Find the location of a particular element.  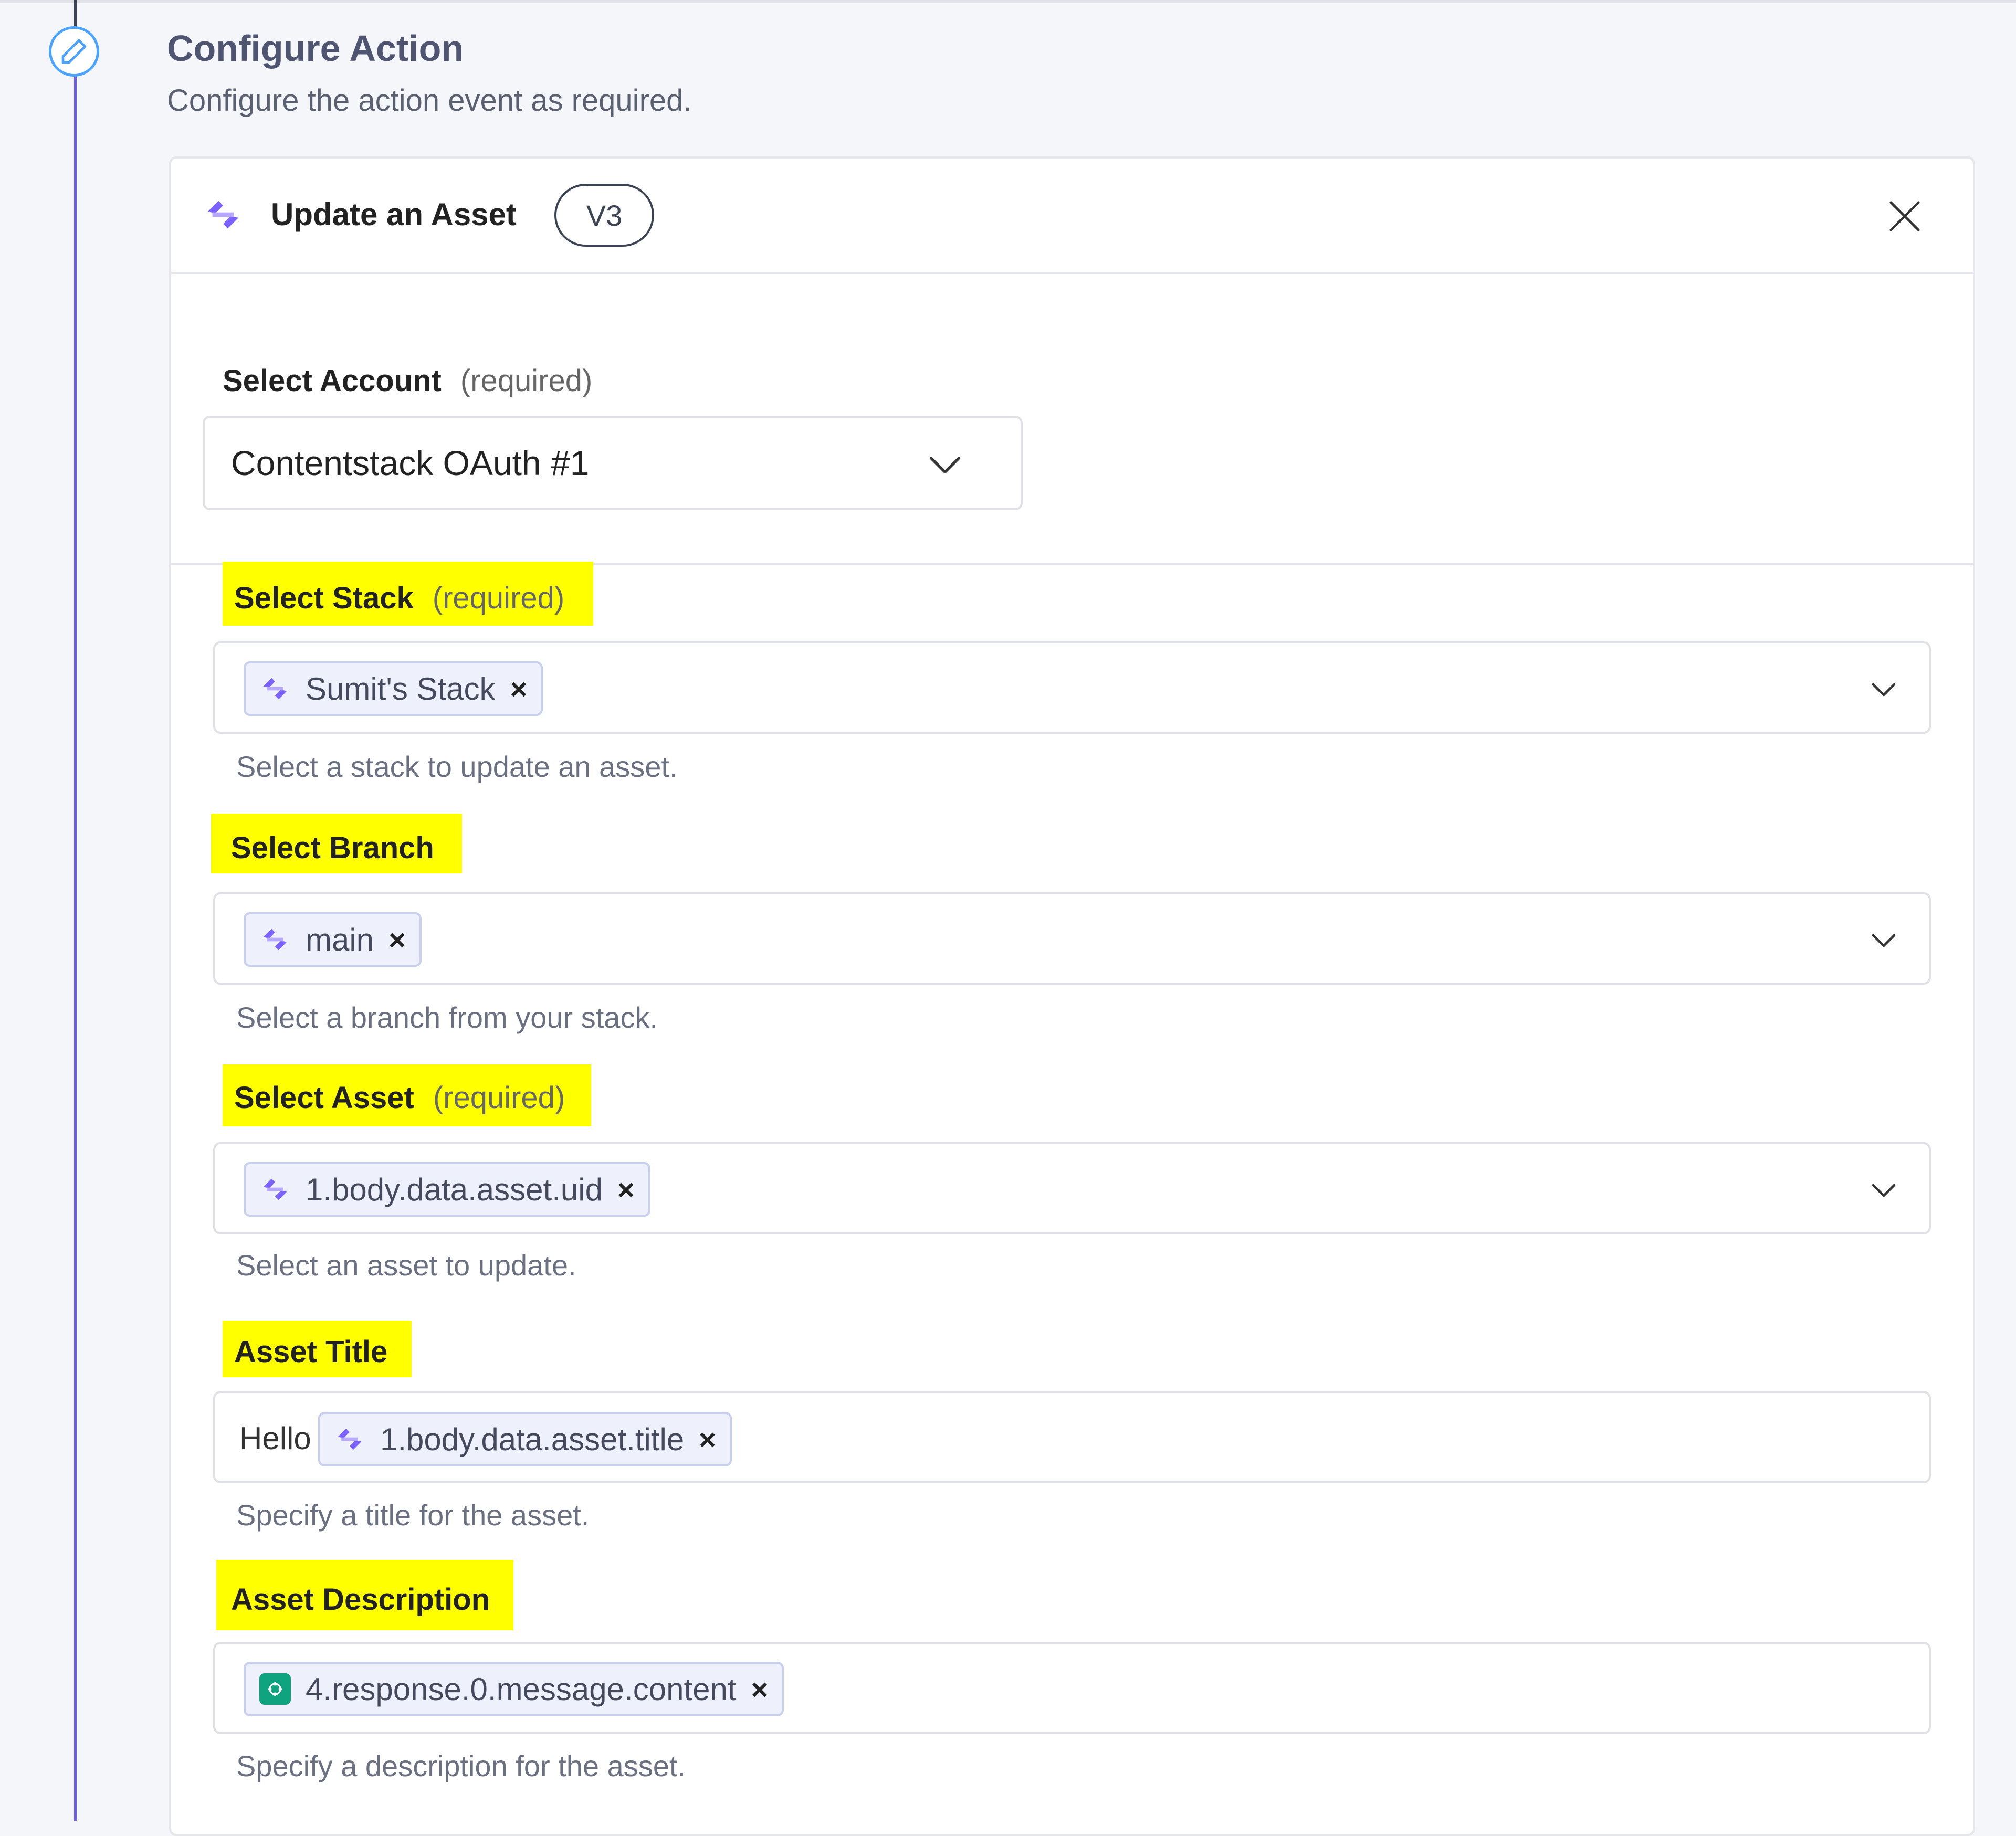

branch-chip-label: main is located at coordinates (340, 940).